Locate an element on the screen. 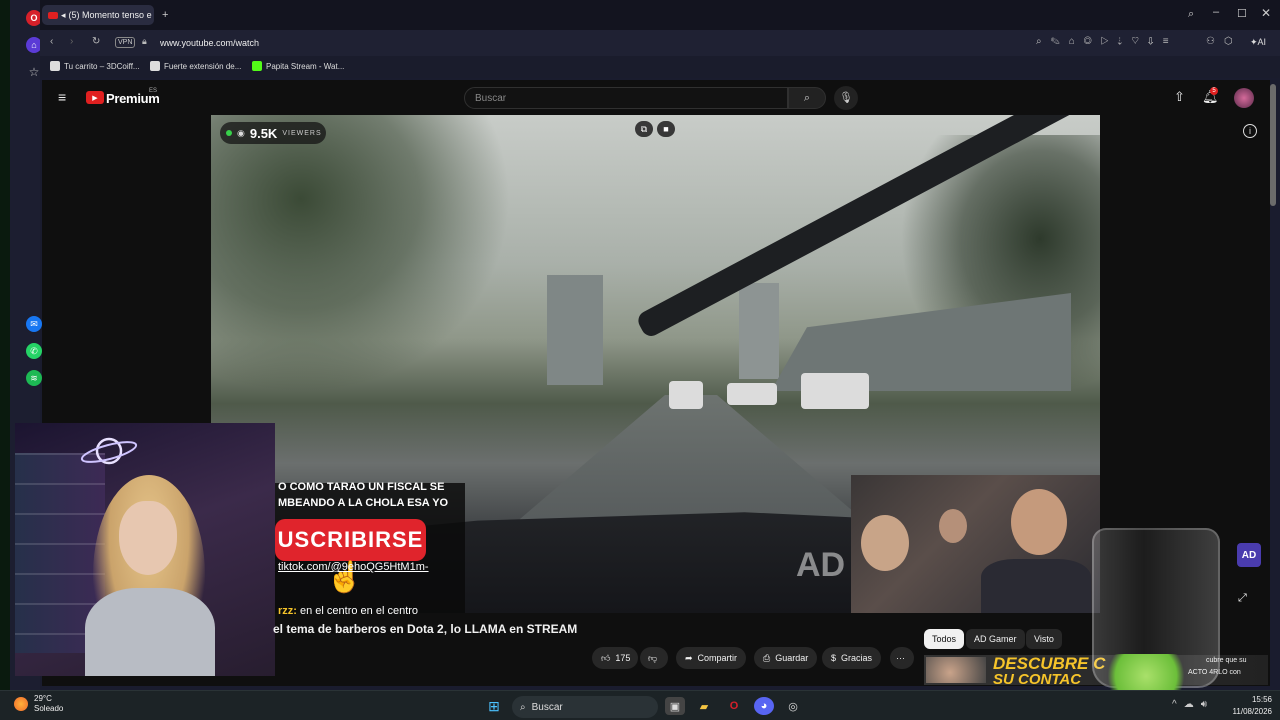 The height and width of the screenshot is (720, 1280). youtube-icon is located at coordinates (53, 15).